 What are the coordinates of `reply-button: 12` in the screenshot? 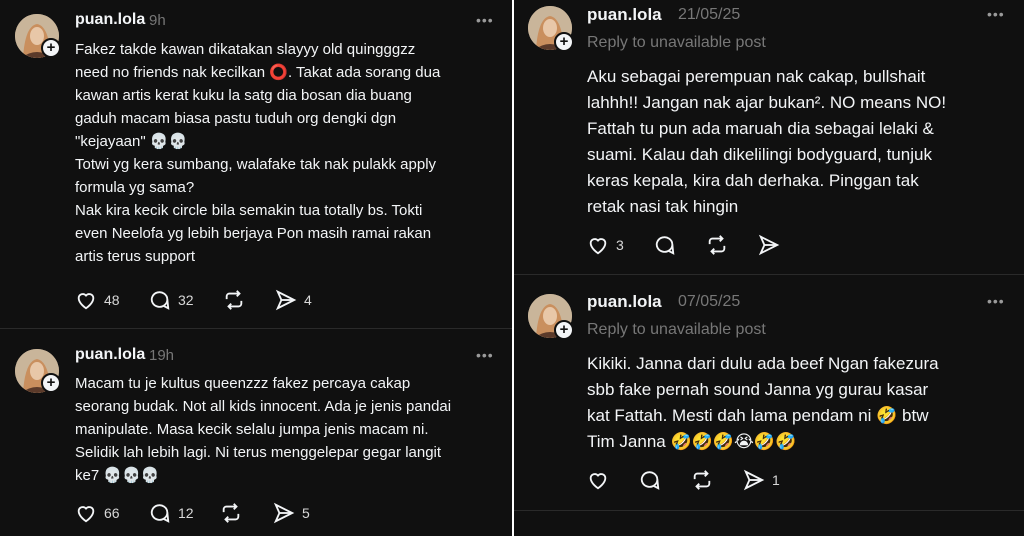 It's located at (171, 513).